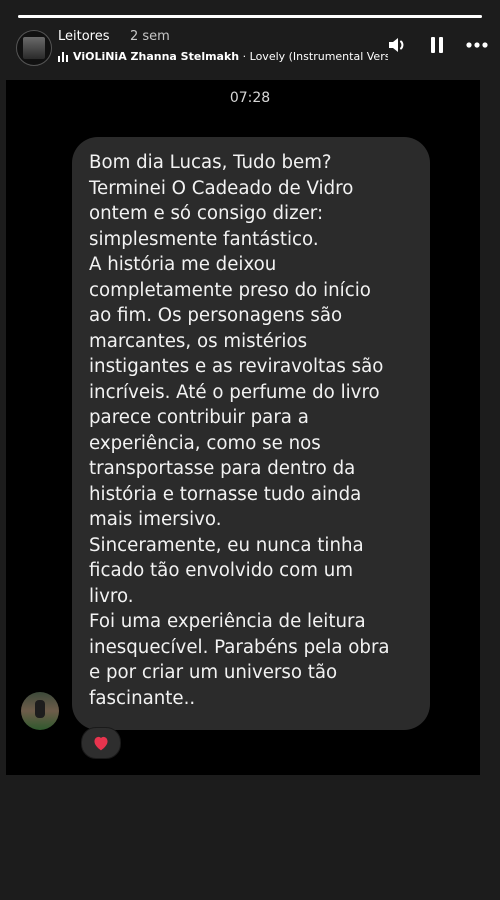  Describe the element at coordinates (34, 48) in the screenshot. I see `account-avatar` at that location.